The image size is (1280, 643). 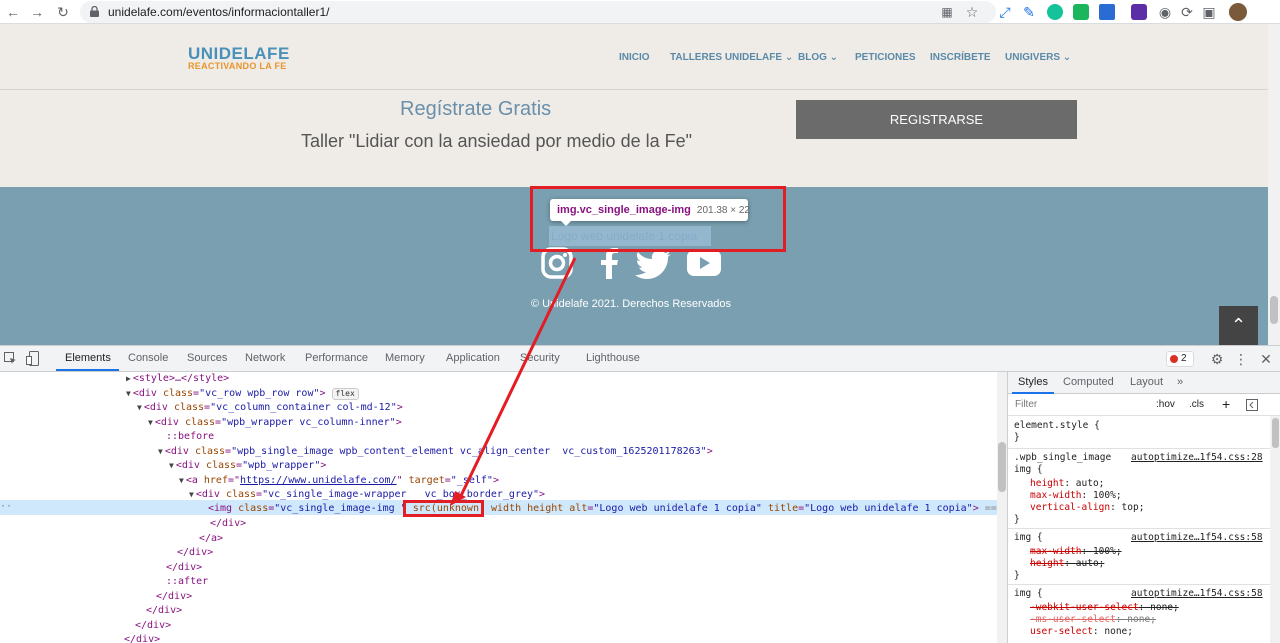 What do you see at coordinates (1055, 12) in the screenshot?
I see `grammarly-icon` at bounding box center [1055, 12].